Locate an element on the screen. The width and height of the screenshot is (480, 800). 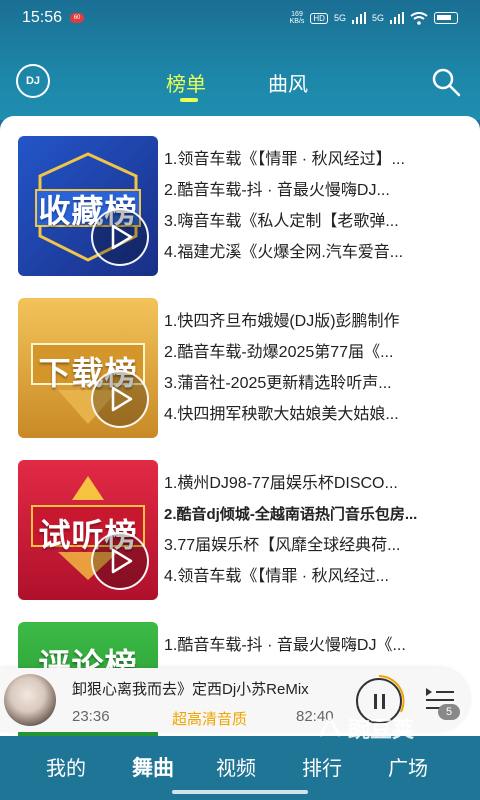
wandoujia-logo-icon is located at coordinates (330, 725).